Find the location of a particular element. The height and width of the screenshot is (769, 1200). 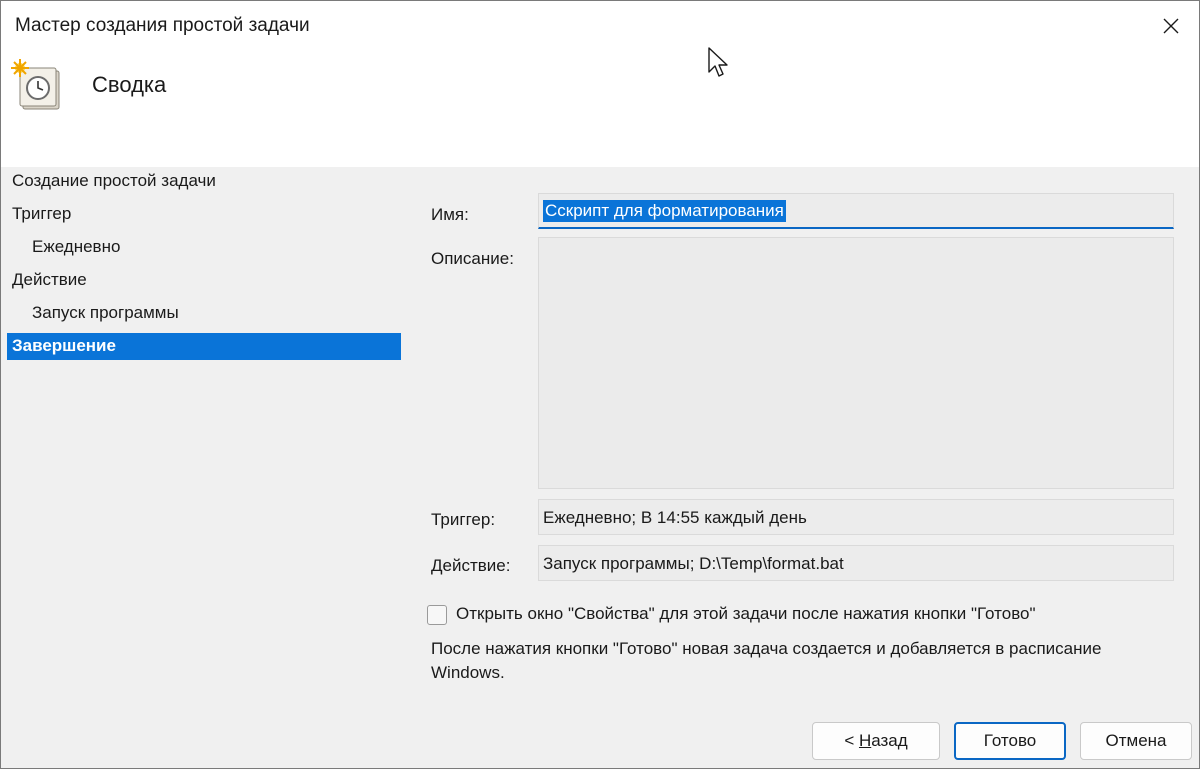

window-title: Мастер создания простой задачи is located at coordinates (162, 25).